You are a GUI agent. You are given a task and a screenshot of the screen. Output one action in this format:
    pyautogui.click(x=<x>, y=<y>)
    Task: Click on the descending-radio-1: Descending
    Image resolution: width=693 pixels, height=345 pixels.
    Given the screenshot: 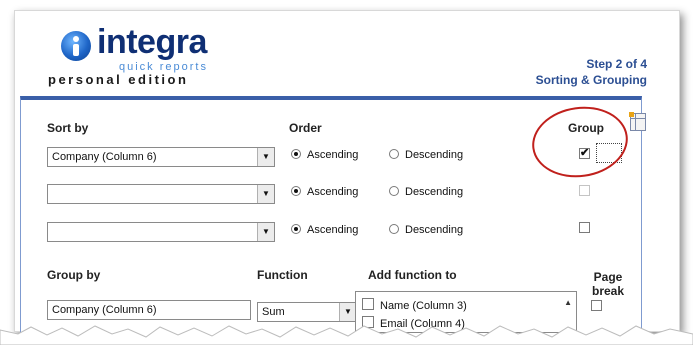 What is the action you would take?
    pyautogui.click(x=426, y=155)
    